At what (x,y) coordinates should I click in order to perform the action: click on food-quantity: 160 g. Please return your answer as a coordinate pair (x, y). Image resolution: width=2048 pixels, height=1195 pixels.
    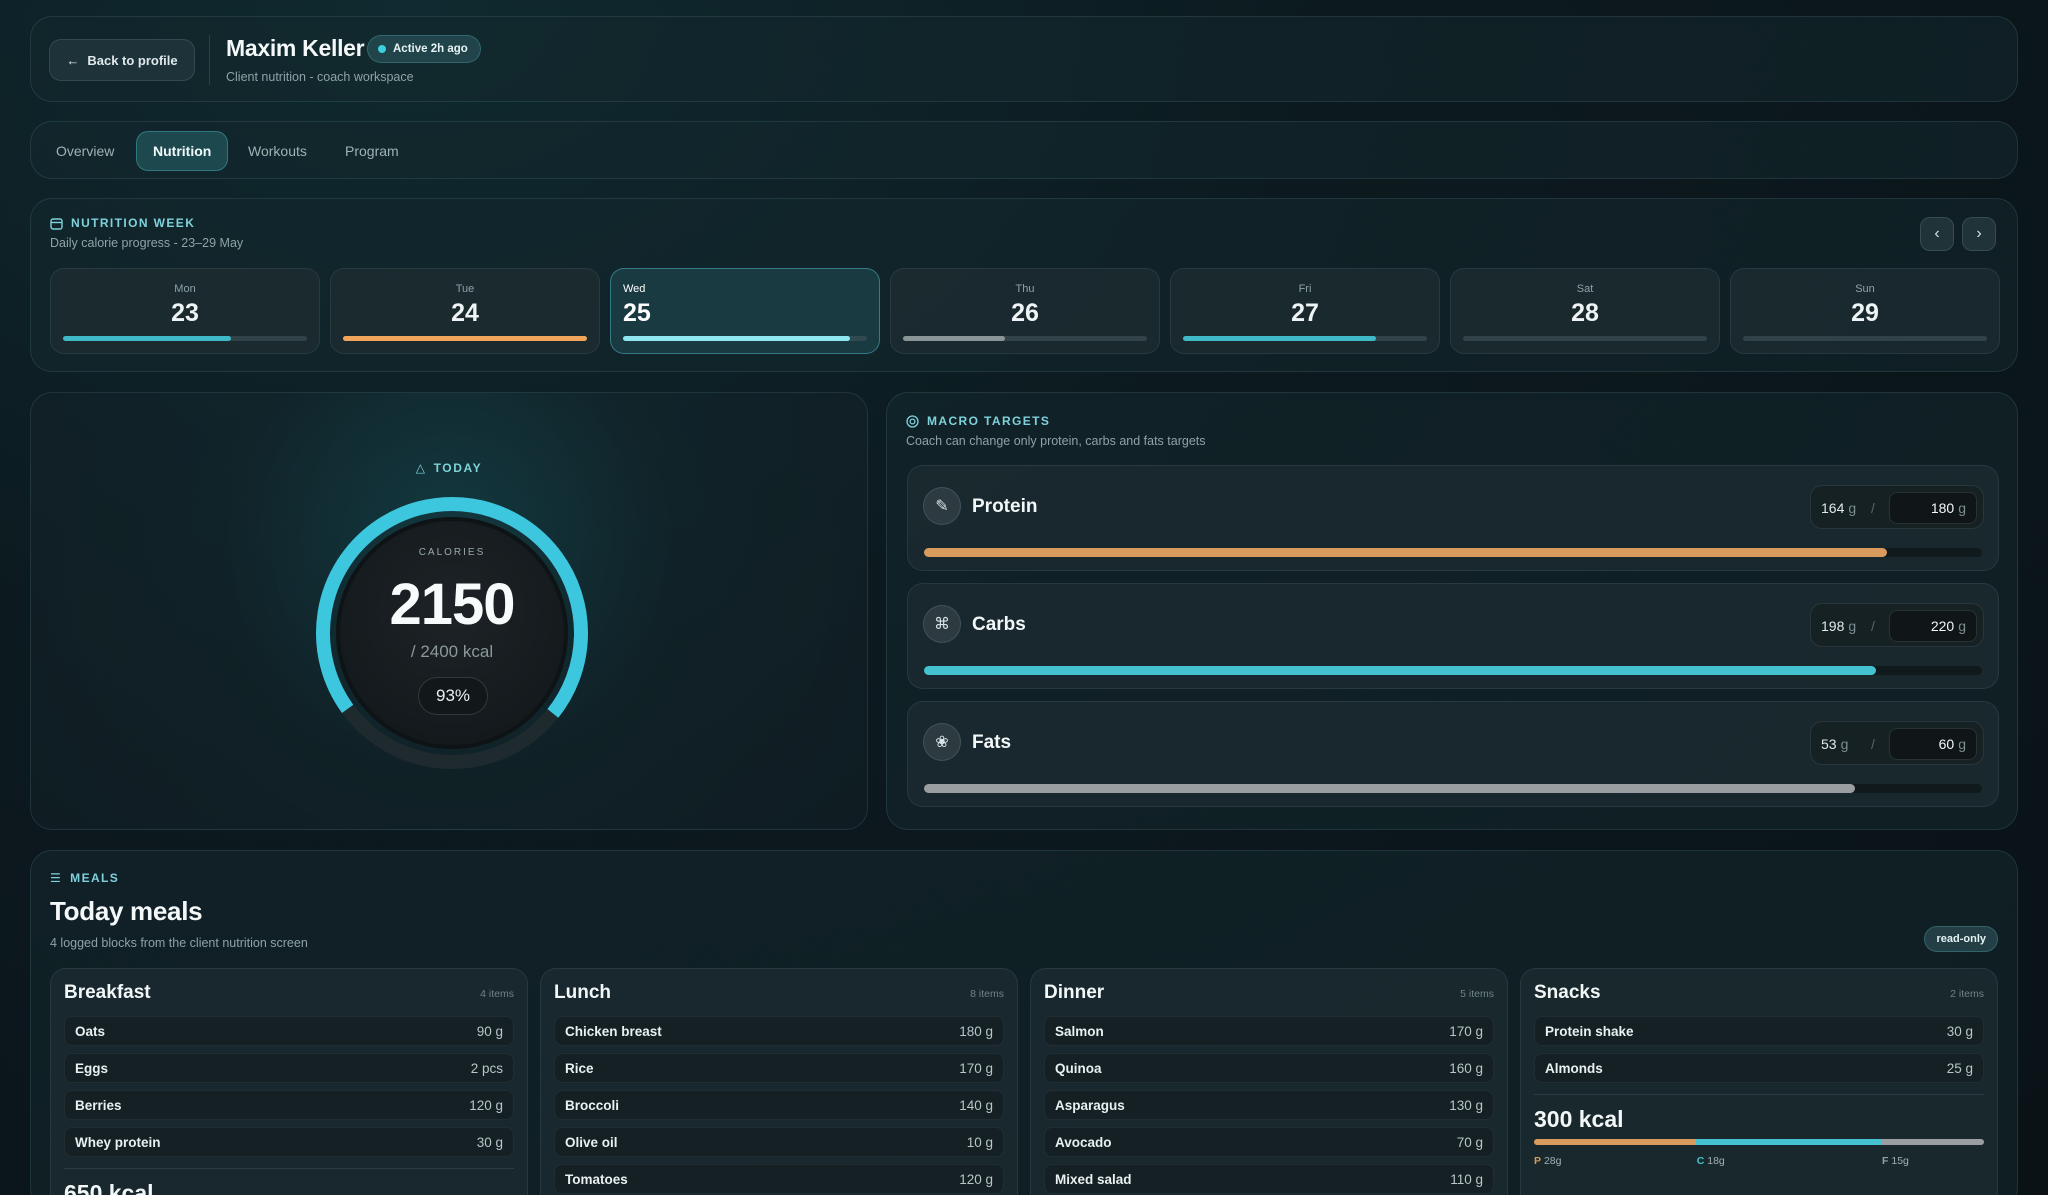
    Looking at the image, I should click on (1466, 1068).